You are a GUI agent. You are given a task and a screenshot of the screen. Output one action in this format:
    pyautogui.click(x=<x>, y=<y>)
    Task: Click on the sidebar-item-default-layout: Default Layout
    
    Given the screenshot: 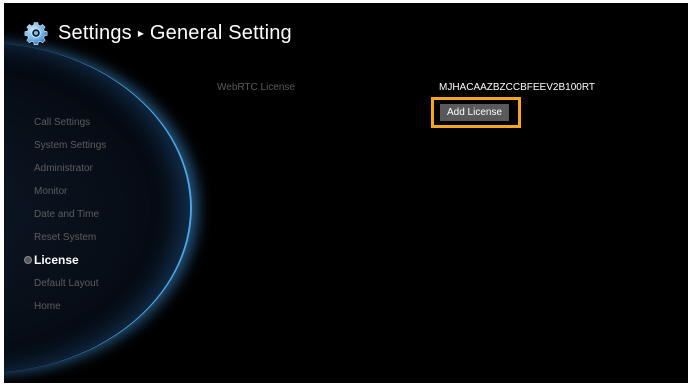 What is the action you would take?
    pyautogui.click(x=70, y=283)
    